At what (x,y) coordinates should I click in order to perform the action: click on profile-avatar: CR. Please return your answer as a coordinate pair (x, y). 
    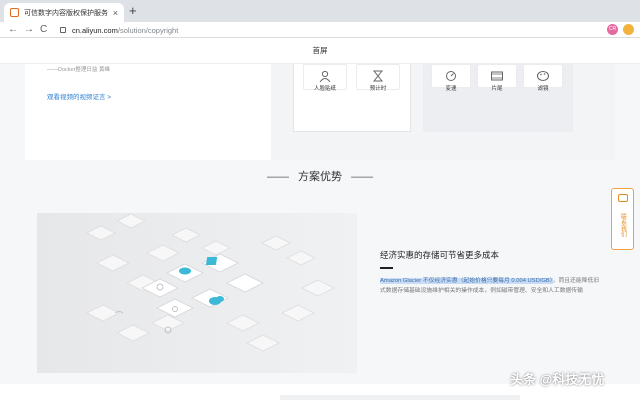
    Looking at the image, I should click on (612, 29).